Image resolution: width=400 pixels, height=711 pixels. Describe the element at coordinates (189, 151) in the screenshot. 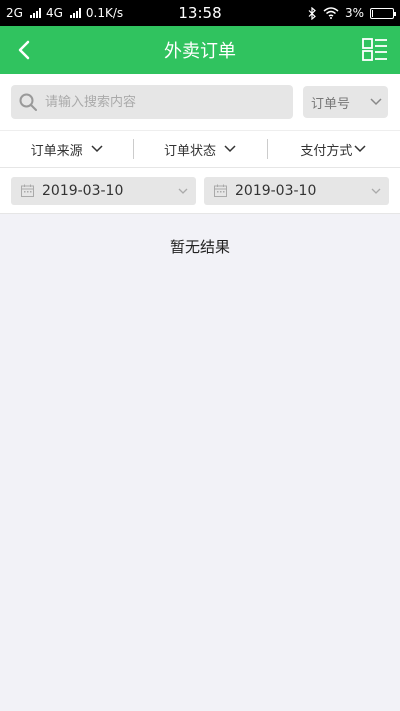

I see `filter-label: 订单状态` at that location.